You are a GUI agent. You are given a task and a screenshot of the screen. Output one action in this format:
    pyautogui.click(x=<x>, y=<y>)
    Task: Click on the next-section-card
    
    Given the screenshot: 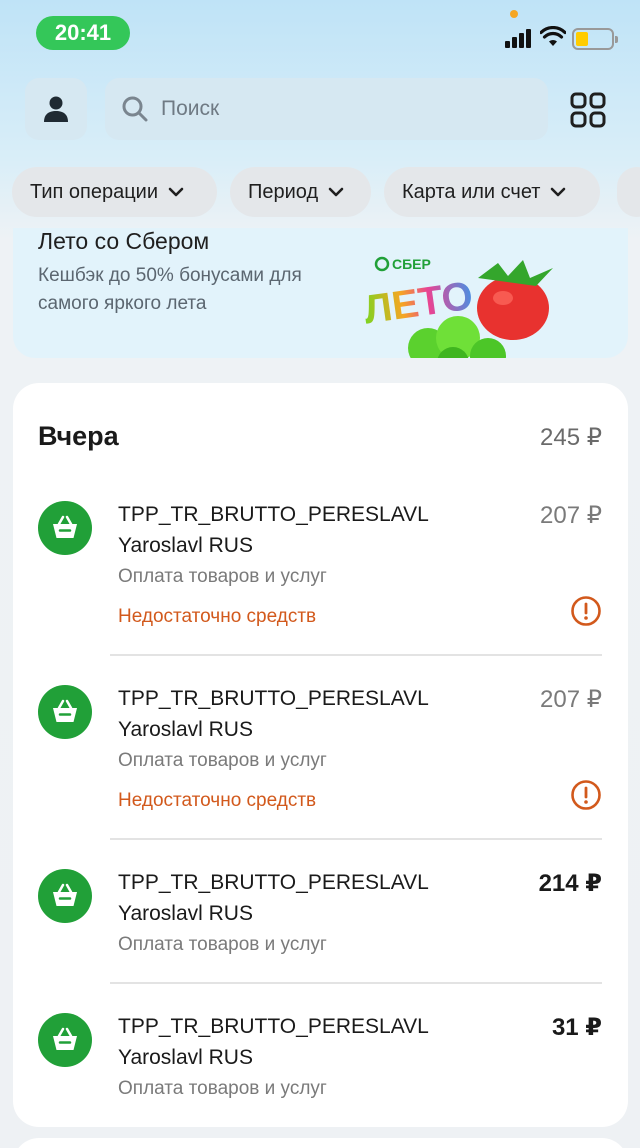 What is the action you would take?
    pyautogui.click(x=320, y=1143)
    